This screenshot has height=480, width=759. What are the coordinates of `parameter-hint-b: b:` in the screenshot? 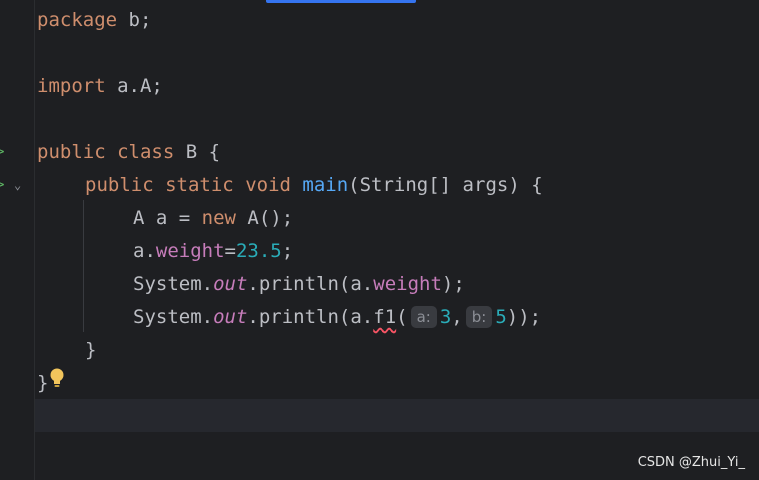 It's located at (479, 316).